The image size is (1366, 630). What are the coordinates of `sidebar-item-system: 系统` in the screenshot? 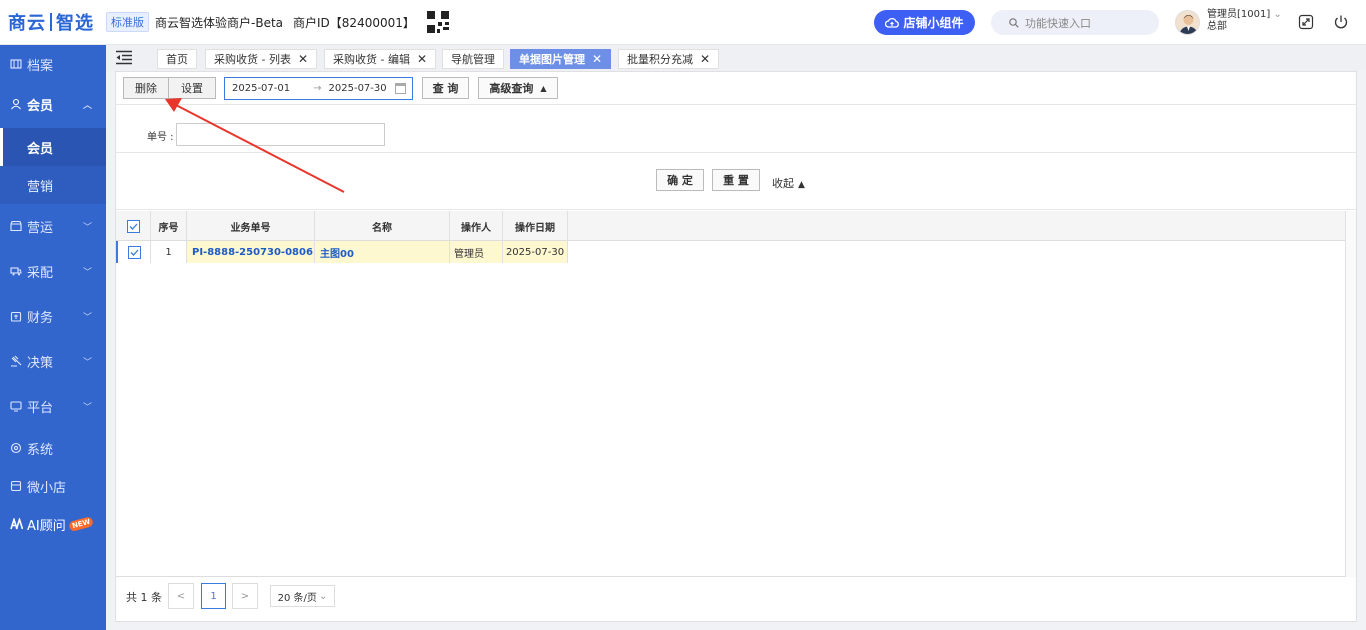 It's located at (53, 448).